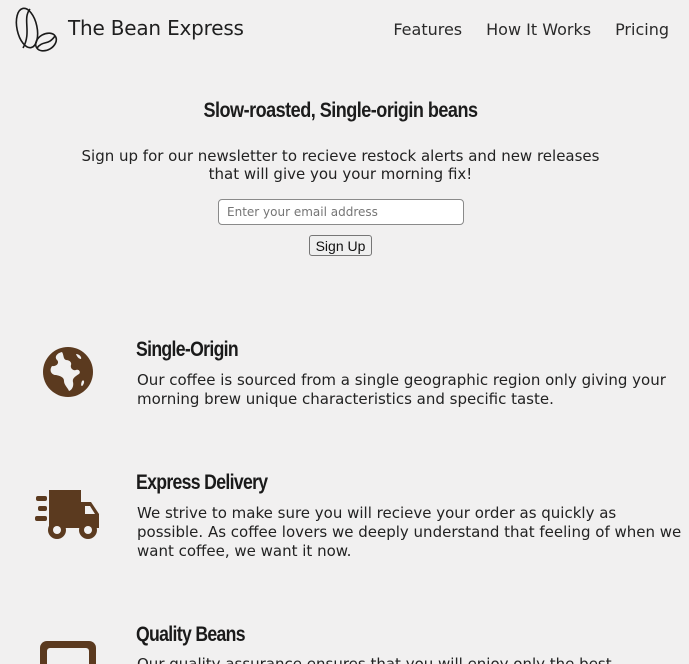  I want to click on hero-description-line-2: that will give you your morning fix!, so click(340, 174).